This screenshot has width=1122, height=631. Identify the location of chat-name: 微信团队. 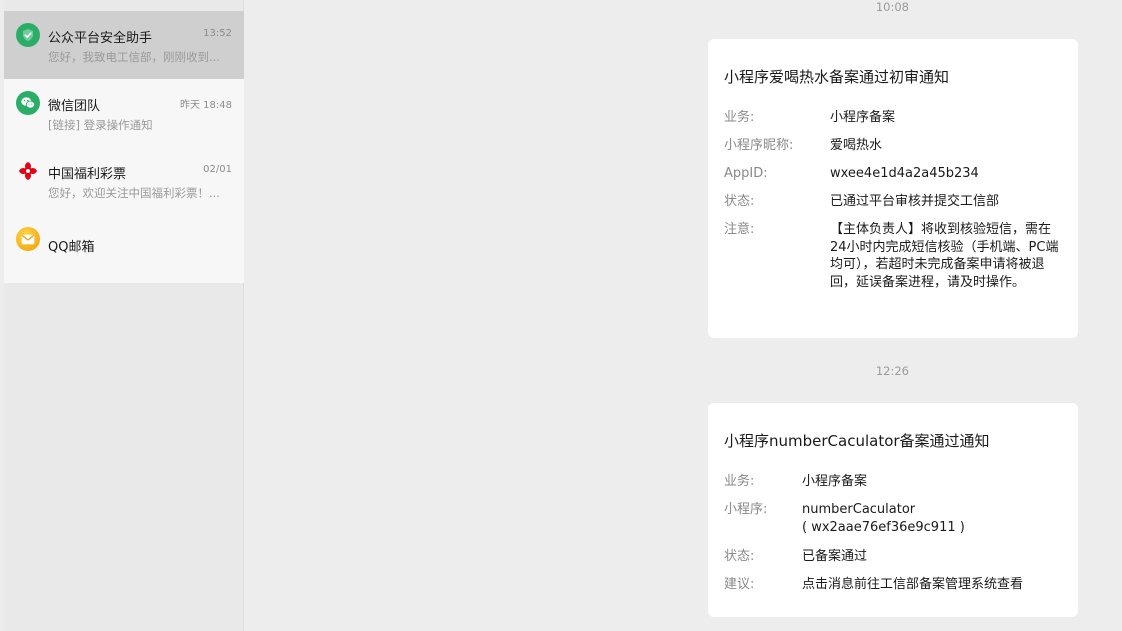
(74, 106).